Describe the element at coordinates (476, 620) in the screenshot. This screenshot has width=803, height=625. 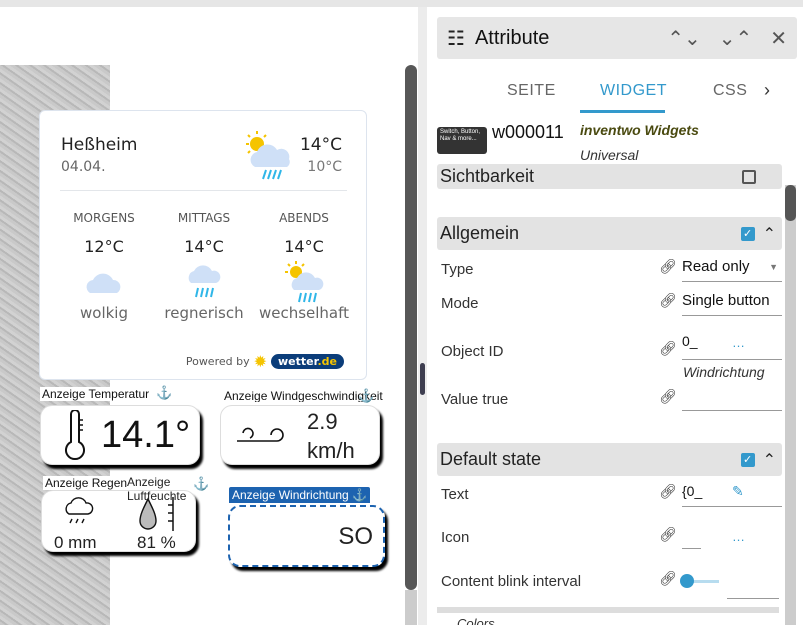
I see `colors-subsection: Colors` at that location.